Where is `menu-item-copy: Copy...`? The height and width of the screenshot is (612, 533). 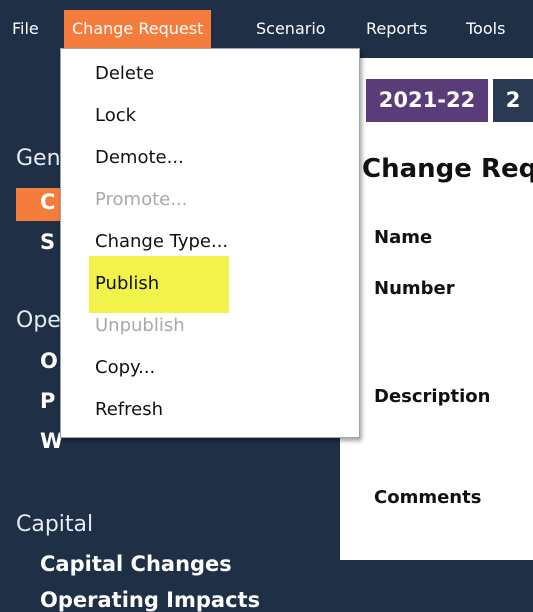 menu-item-copy: Copy... is located at coordinates (125, 367).